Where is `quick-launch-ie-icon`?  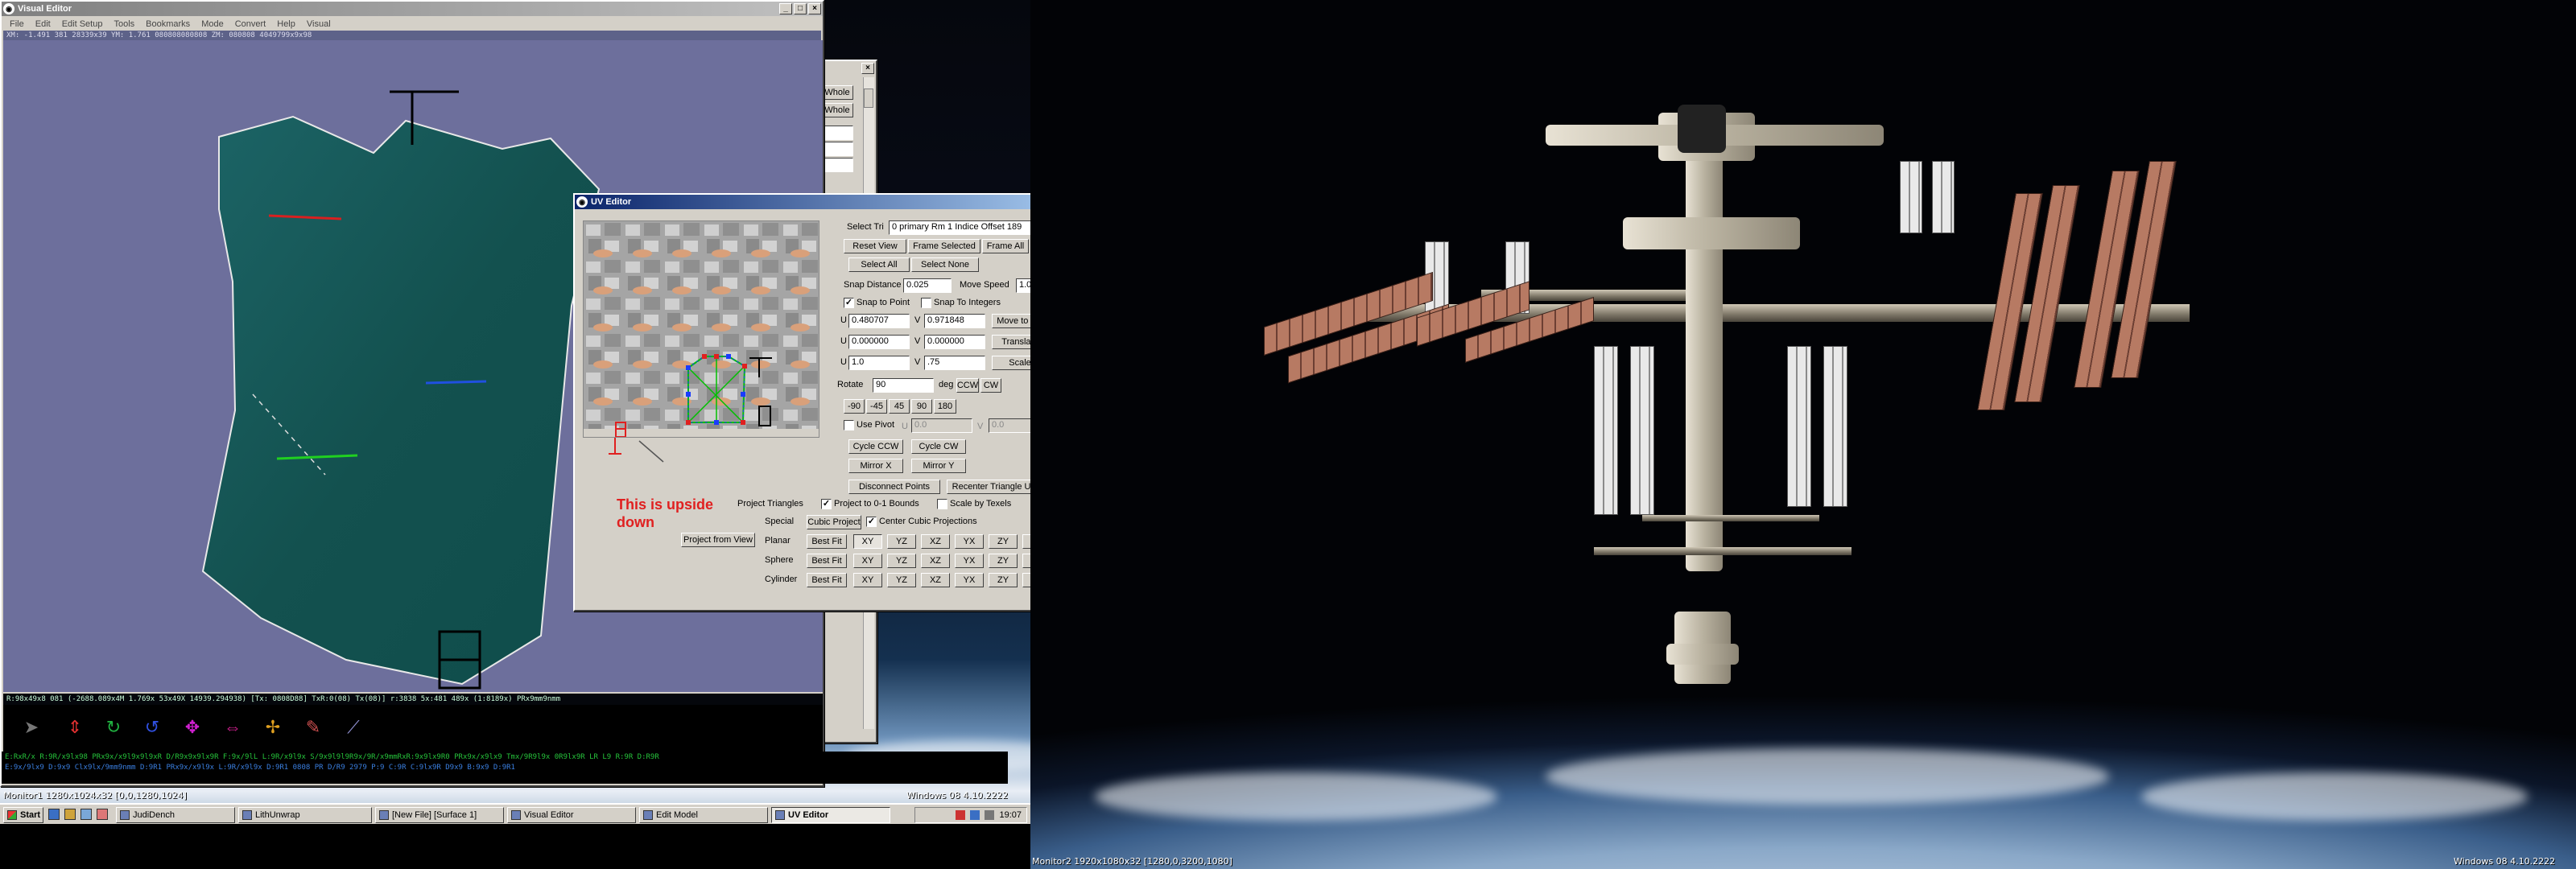 quick-launch-ie-icon is located at coordinates (54, 814).